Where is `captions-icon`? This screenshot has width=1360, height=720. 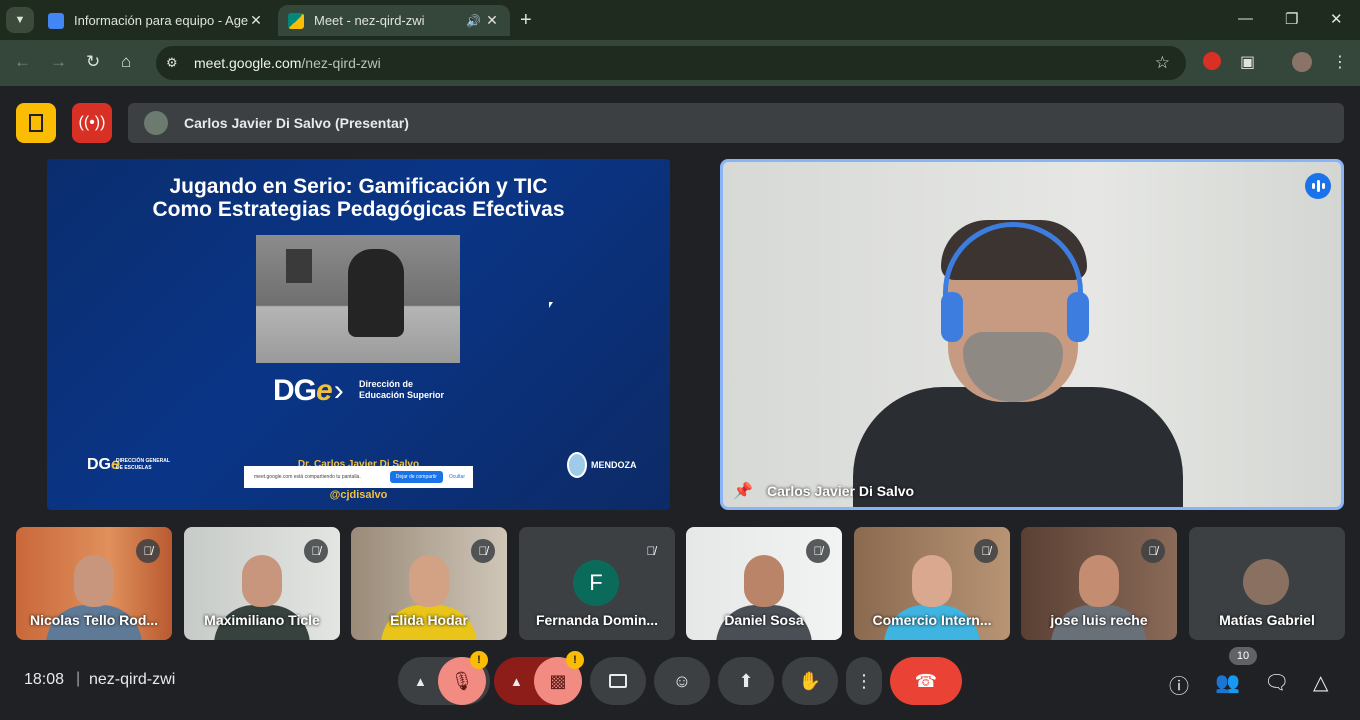
captions-icon is located at coordinates (618, 681).